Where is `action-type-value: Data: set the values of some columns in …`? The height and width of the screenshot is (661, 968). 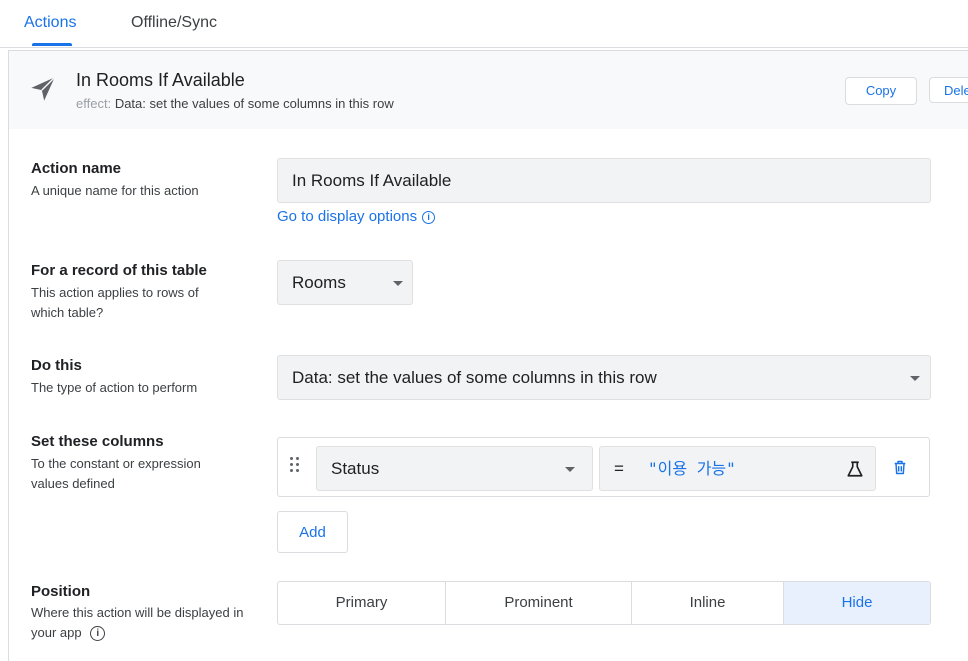
action-type-value: Data: set the values of some columns in … is located at coordinates (474, 377).